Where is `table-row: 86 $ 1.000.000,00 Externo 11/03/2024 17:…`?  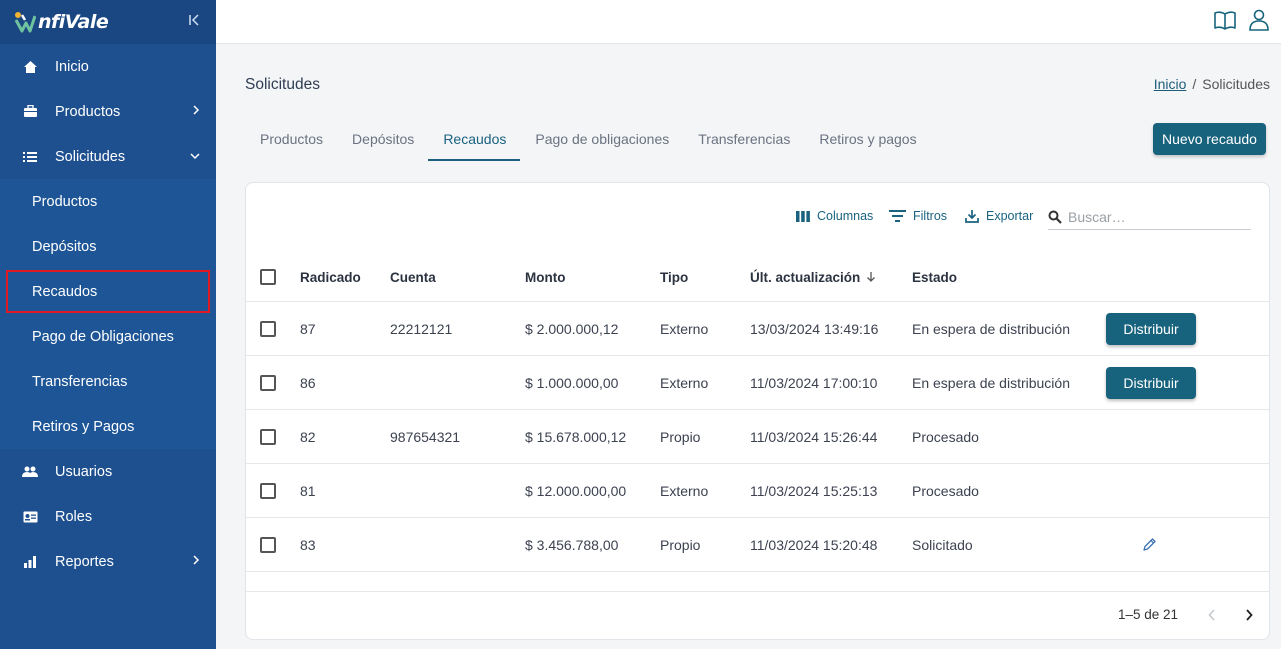
table-row: 86 $ 1.000.000,00 Externo 11/03/2024 17:… is located at coordinates (757, 383).